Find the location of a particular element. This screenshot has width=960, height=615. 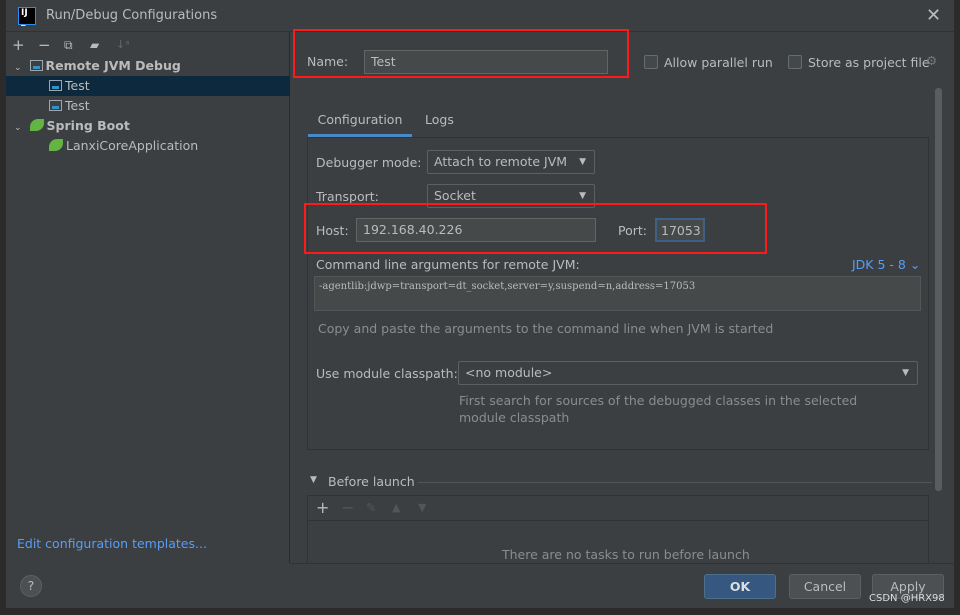

add-task-icon: + is located at coordinates (322, 507).